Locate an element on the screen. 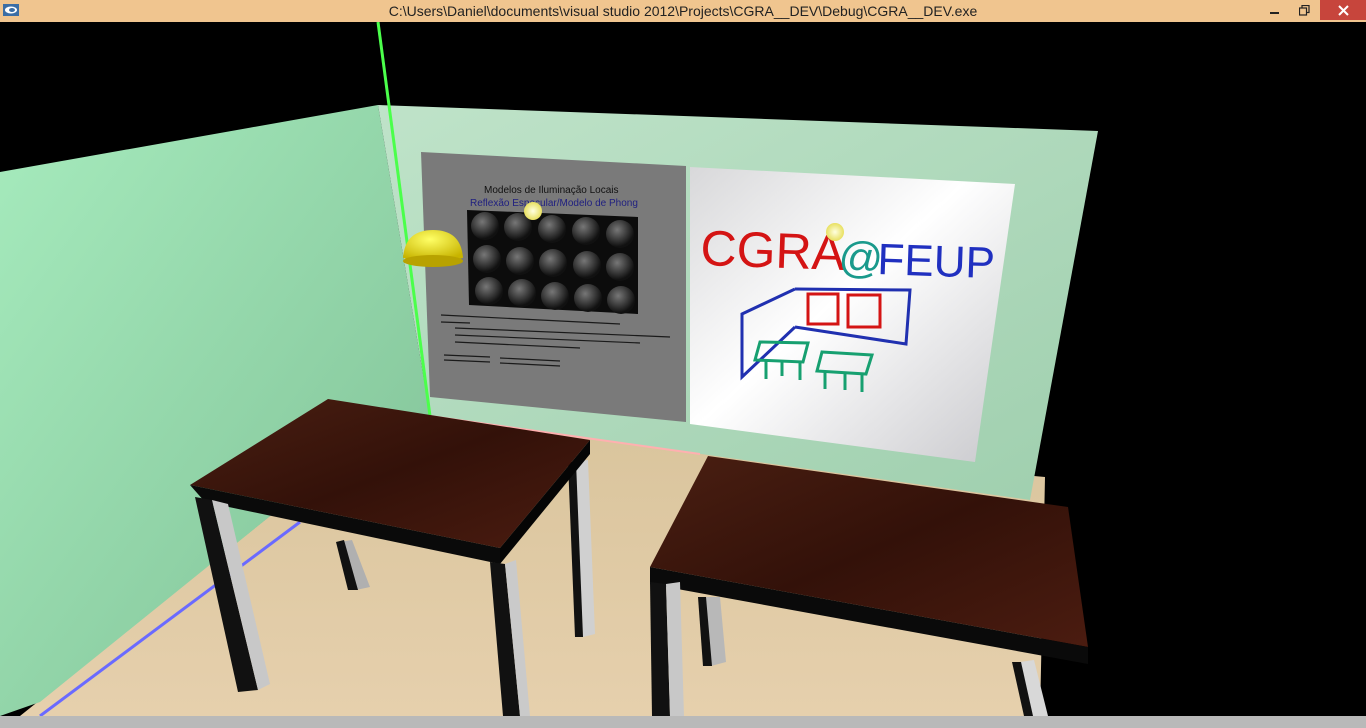 The height and width of the screenshot is (728, 1366). whiteboard: CGRA @ FEUP is located at coordinates (852, 314).